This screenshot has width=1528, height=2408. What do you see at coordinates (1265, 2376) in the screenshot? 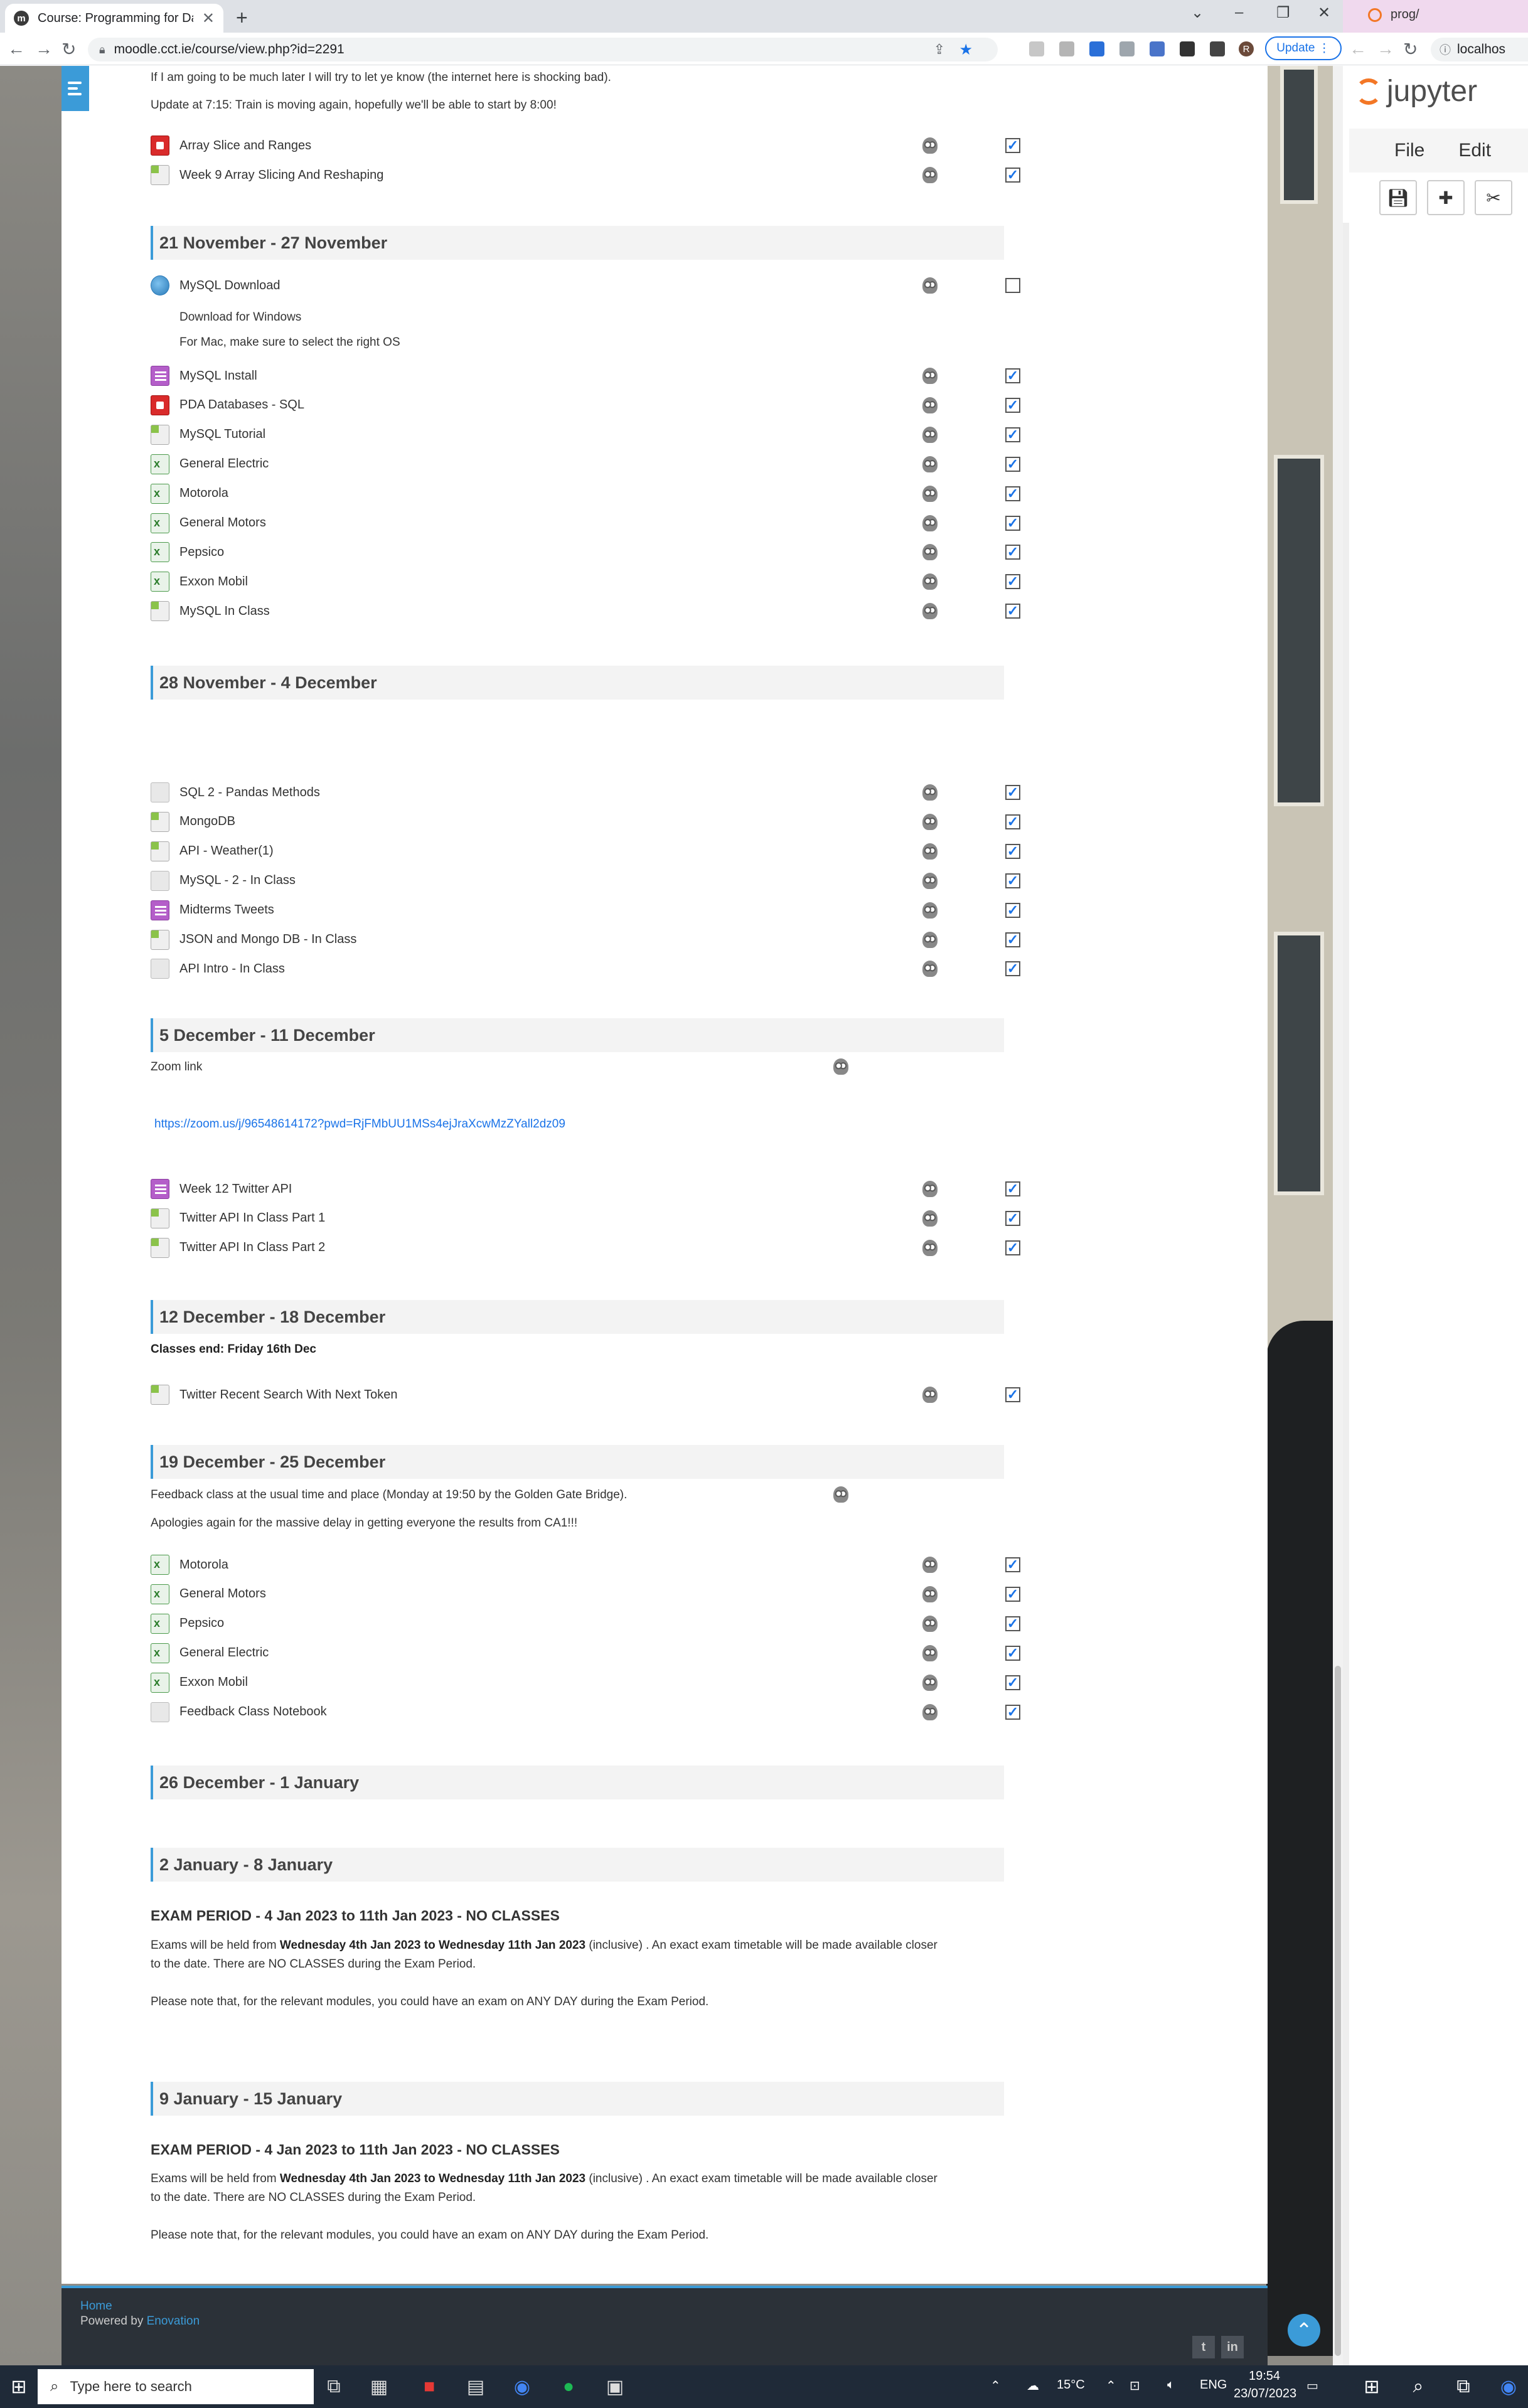
I see `clock-time: 19:54` at bounding box center [1265, 2376].